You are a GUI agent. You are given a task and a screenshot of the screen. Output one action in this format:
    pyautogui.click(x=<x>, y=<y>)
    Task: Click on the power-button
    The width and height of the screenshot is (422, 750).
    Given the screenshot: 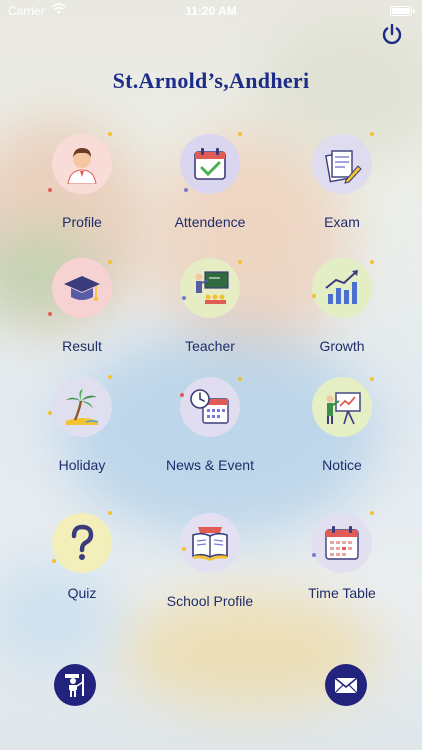 What is the action you would take?
    pyautogui.click(x=392, y=34)
    